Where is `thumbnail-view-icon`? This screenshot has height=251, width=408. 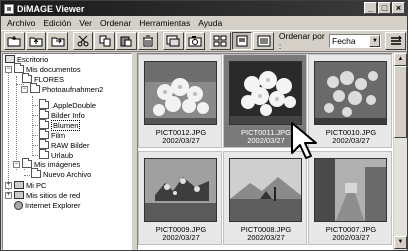
thumbnail-view-icon is located at coordinates (220, 41).